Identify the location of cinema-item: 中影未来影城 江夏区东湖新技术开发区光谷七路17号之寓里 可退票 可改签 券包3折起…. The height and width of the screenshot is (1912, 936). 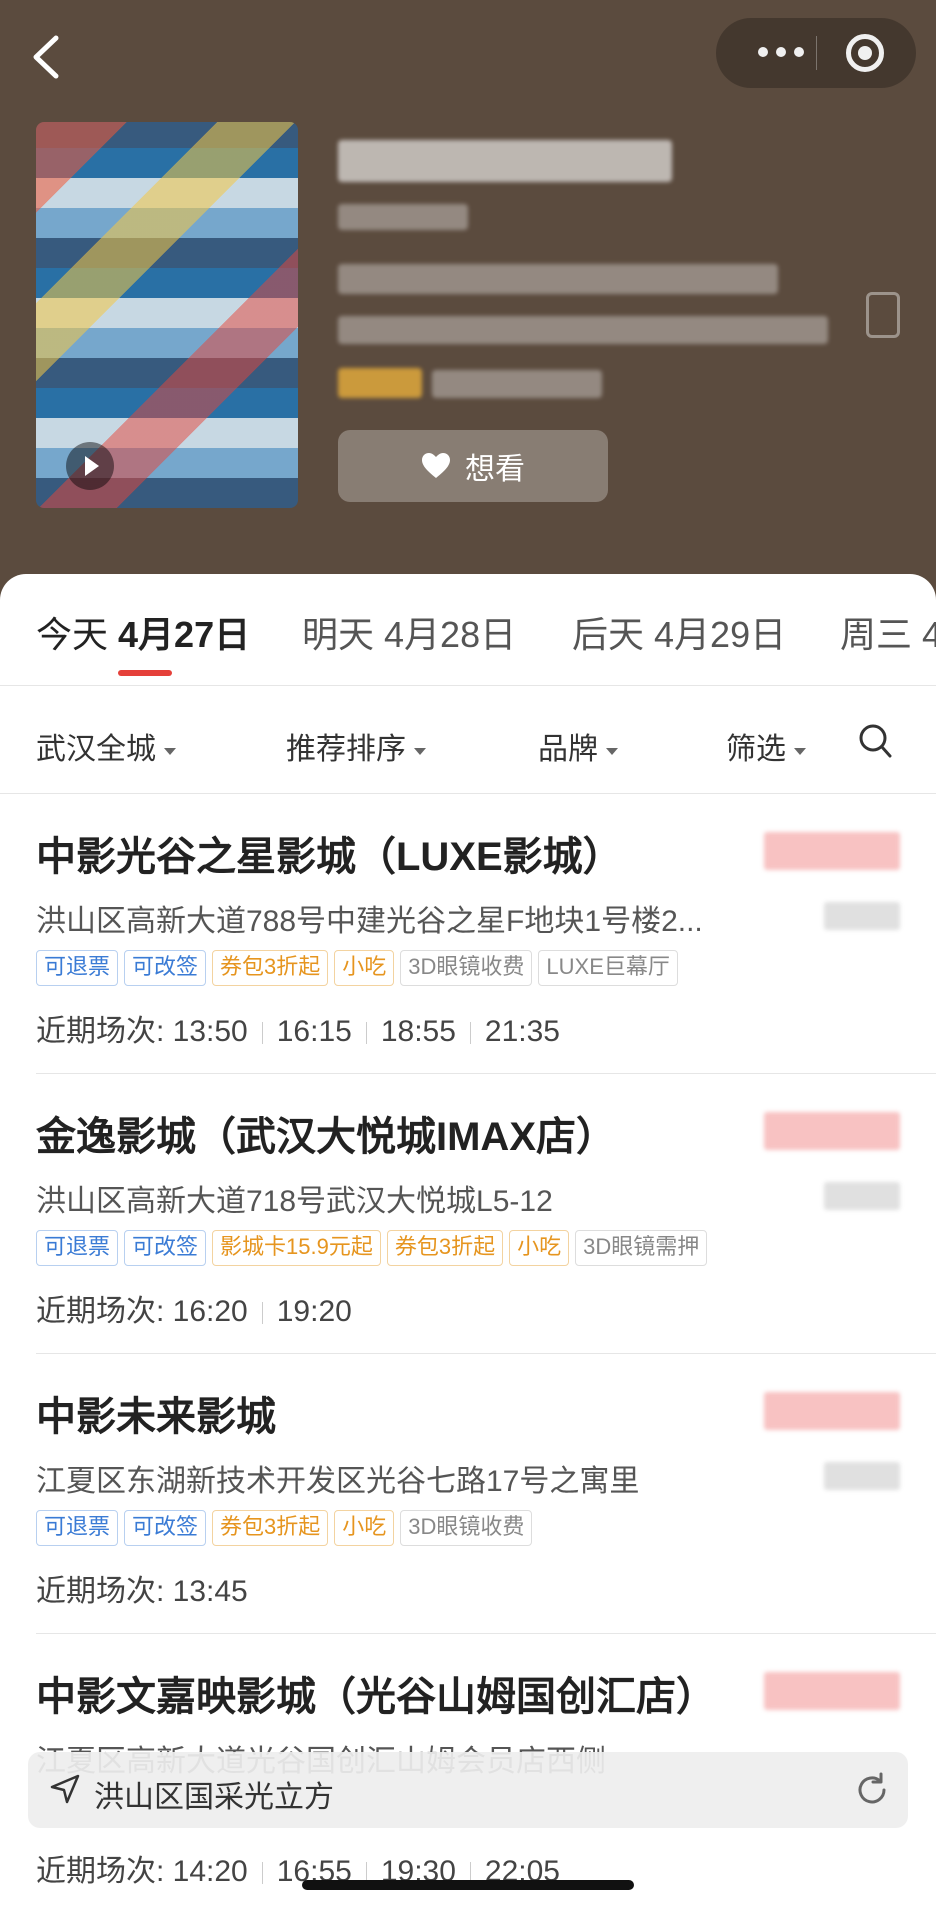
(468, 1494).